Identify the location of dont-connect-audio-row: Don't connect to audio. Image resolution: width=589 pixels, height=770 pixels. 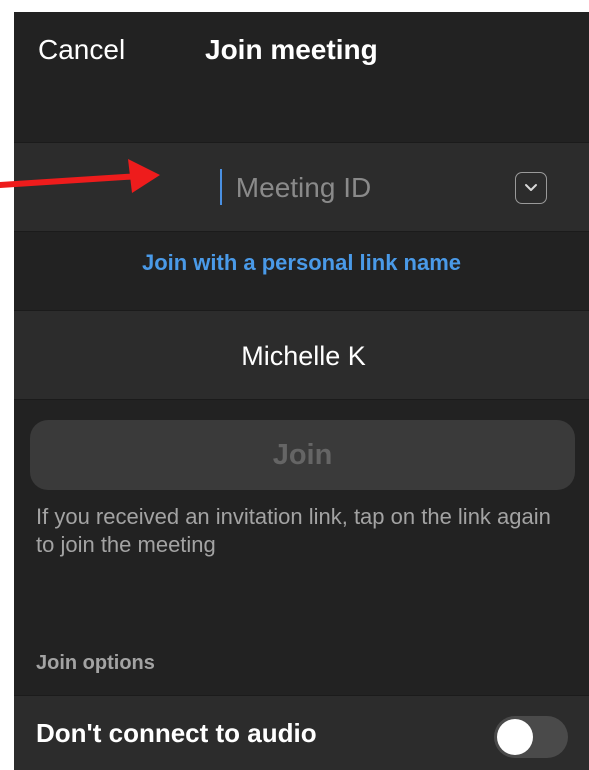
(301, 732).